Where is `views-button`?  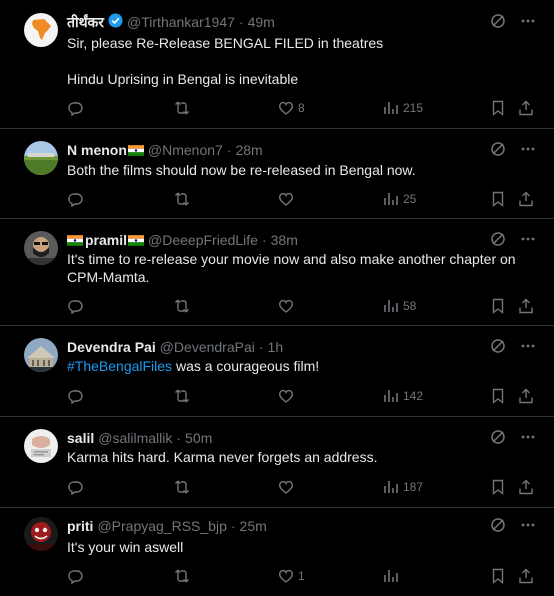
views-button is located at coordinates (391, 576).